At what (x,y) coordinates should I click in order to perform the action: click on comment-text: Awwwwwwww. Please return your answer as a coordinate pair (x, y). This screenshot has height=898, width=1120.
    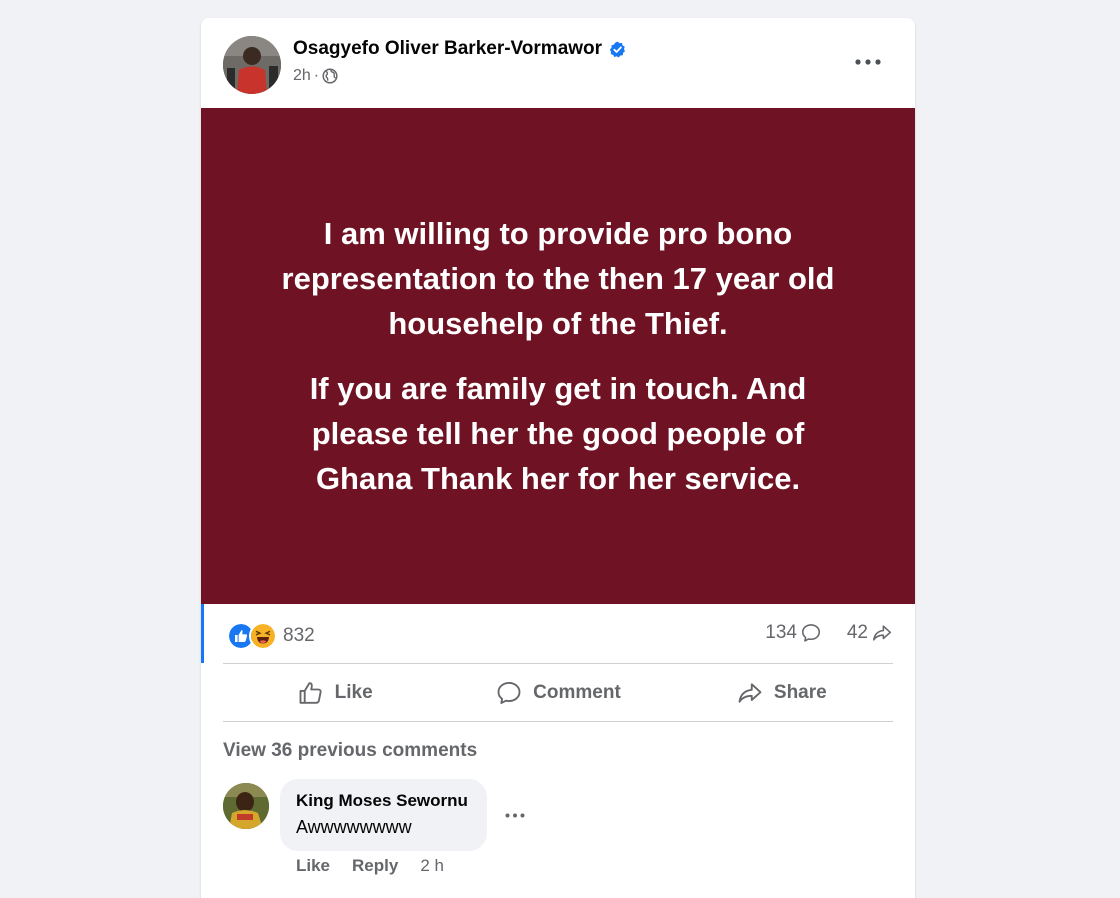
    Looking at the image, I should click on (354, 827).